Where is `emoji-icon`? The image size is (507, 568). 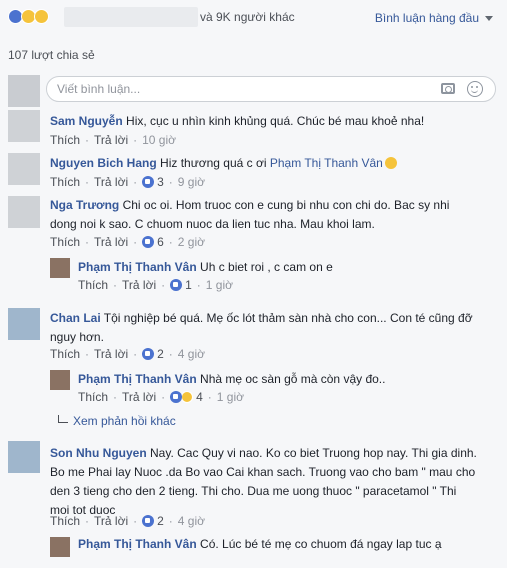
emoji-icon is located at coordinates (475, 89).